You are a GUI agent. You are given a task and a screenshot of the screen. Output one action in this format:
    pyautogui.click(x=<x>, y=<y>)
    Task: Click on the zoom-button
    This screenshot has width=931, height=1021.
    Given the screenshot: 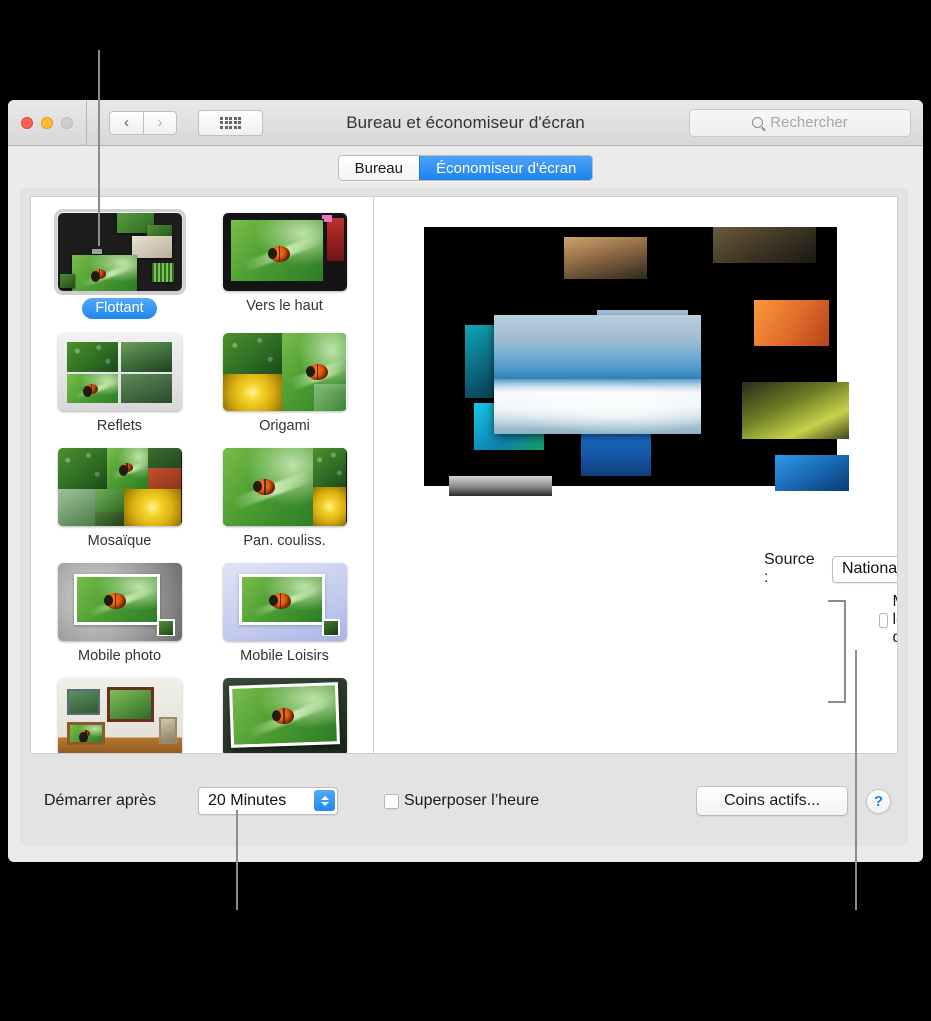 What is the action you would take?
    pyautogui.click(x=67, y=122)
    